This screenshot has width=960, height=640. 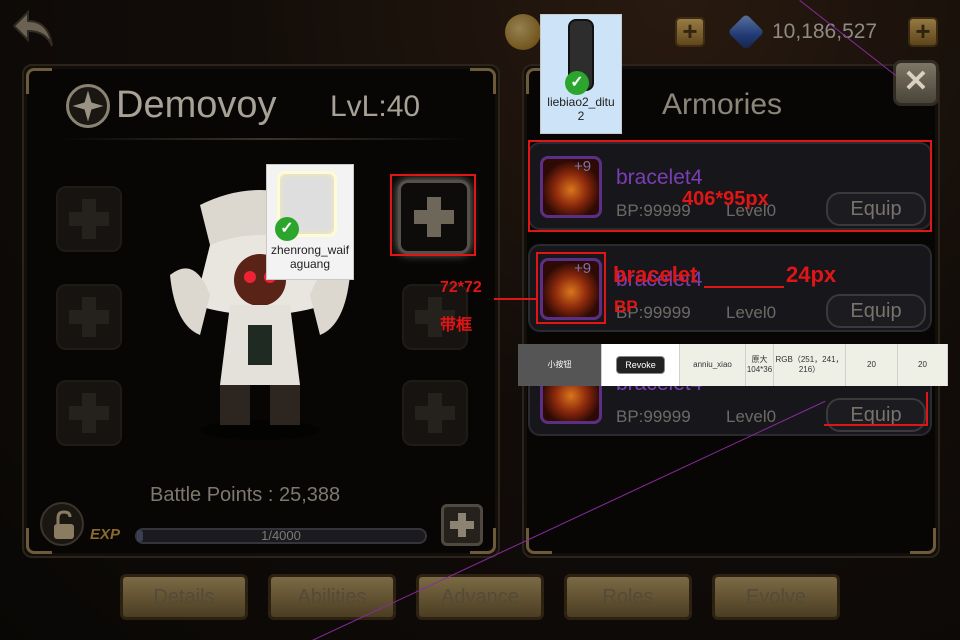 I want to click on close-button: ✕, so click(x=916, y=83).